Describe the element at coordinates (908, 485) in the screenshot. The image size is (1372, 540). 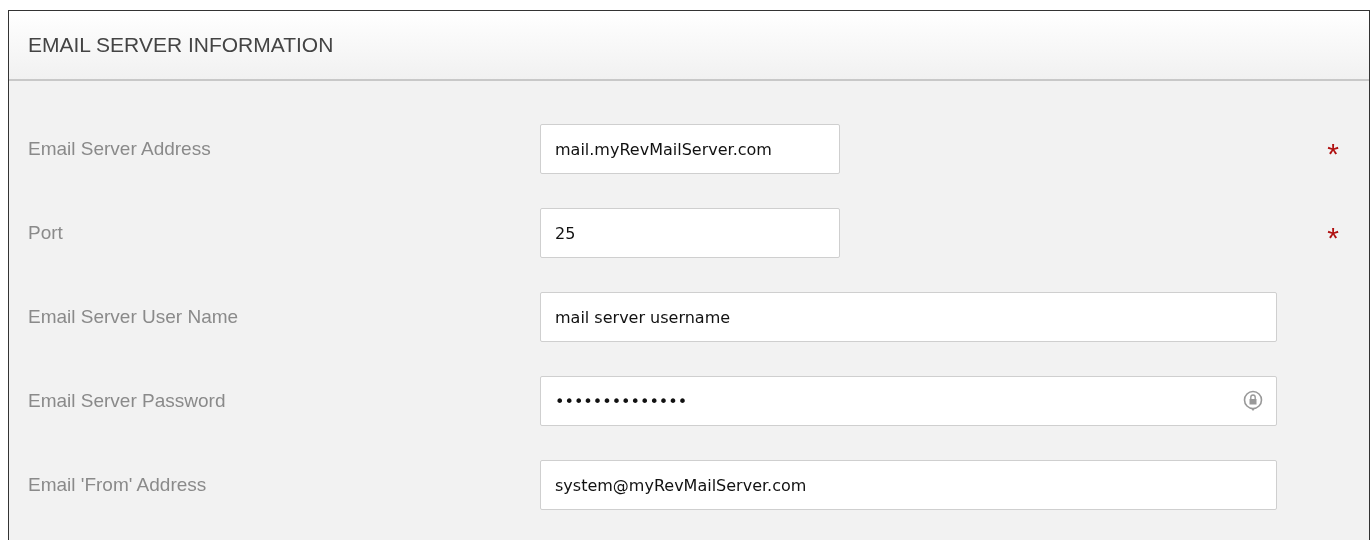
I see `input-field: system@myRevMailServer.com` at that location.